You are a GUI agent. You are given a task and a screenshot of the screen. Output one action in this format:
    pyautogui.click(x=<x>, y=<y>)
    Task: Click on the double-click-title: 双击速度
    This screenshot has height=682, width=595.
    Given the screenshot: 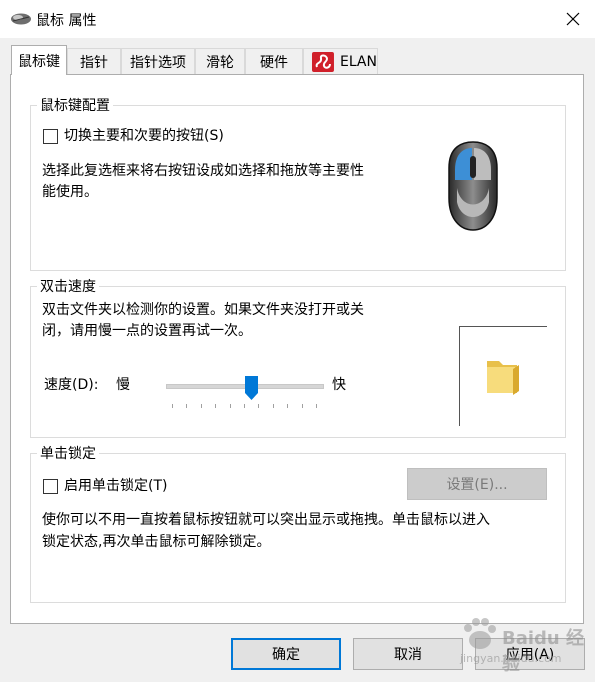 What is the action you would take?
    pyautogui.click(x=68, y=286)
    